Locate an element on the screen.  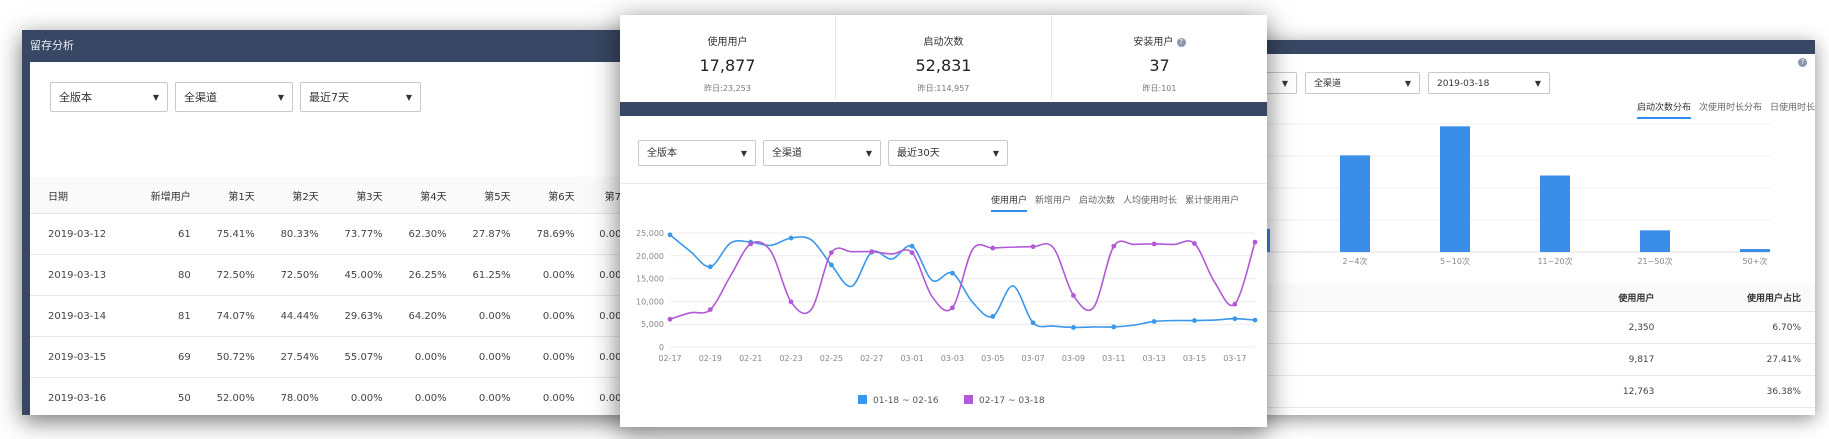
x-tick-label: 5~10次 is located at coordinates (1455, 261).